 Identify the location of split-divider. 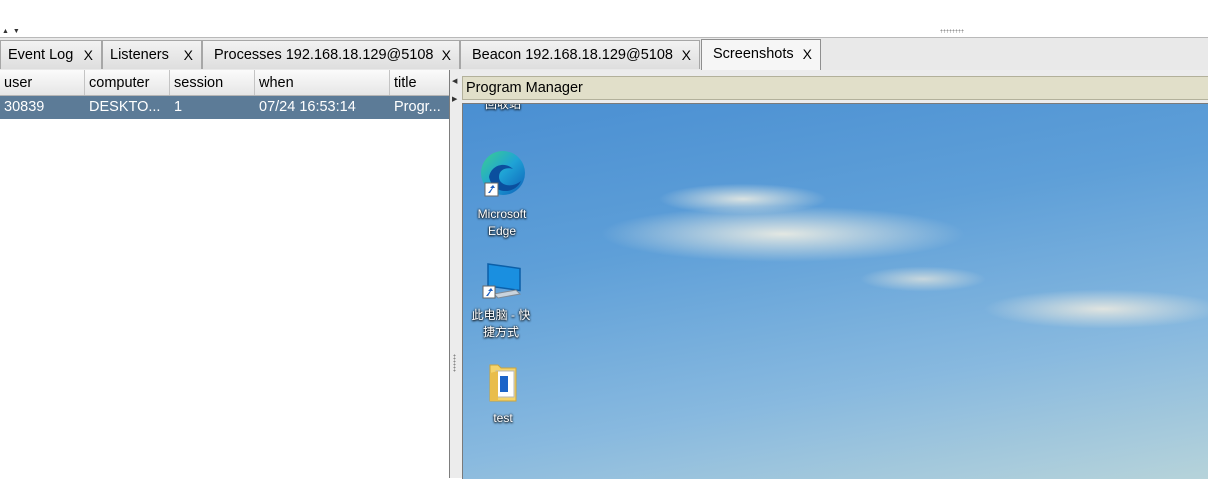
(455, 274).